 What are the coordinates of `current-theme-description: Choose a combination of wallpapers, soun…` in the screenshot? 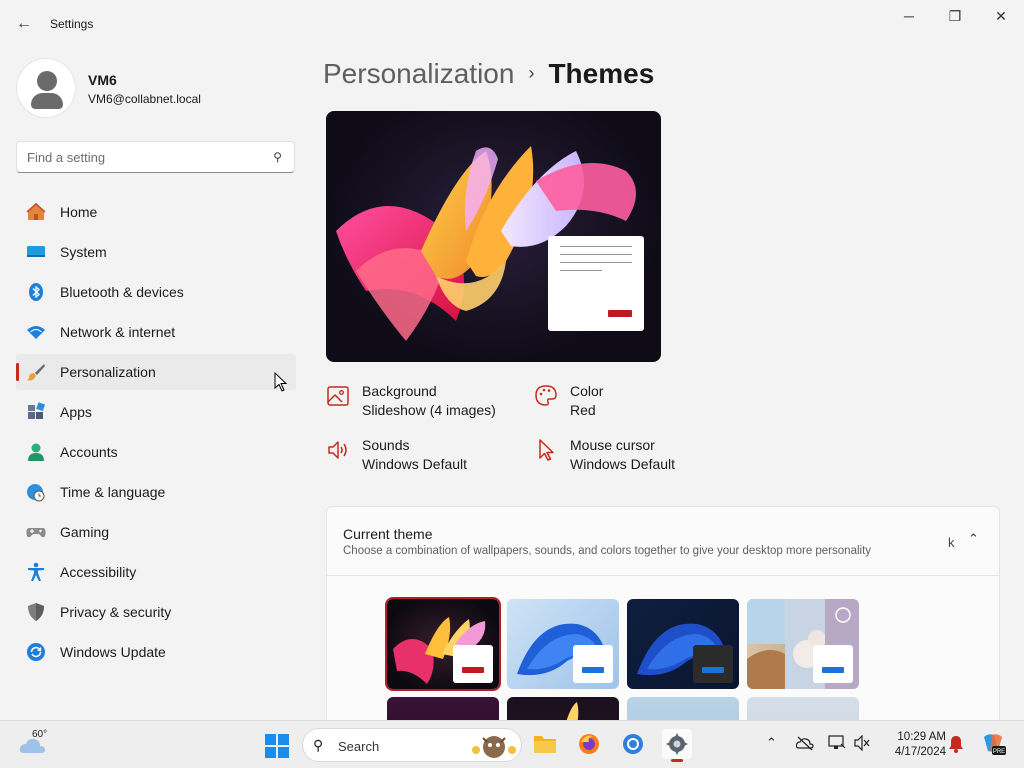 It's located at (607, 551).